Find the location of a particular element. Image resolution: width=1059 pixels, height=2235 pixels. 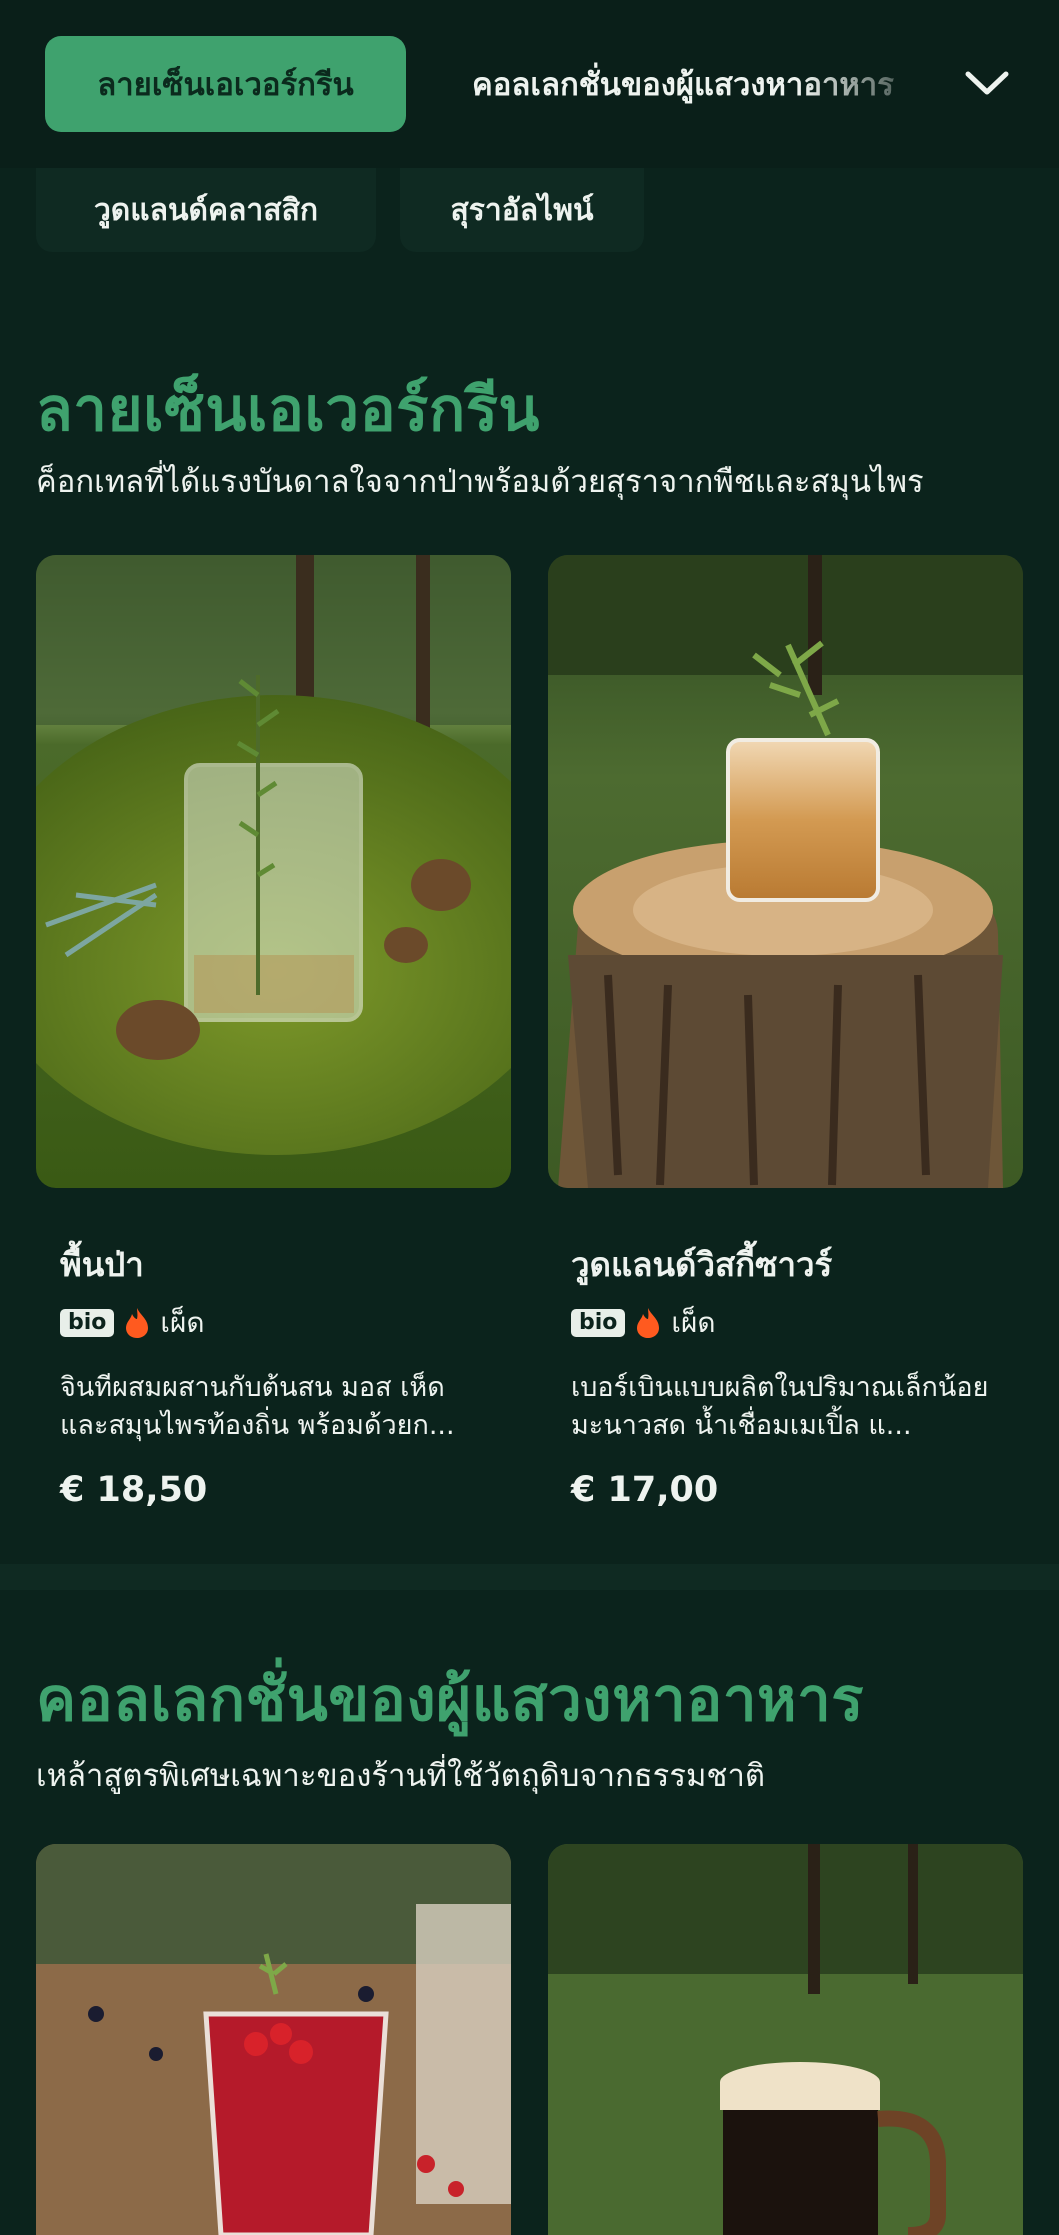

drink-photo-berry is located at coordinates (273, 2039).